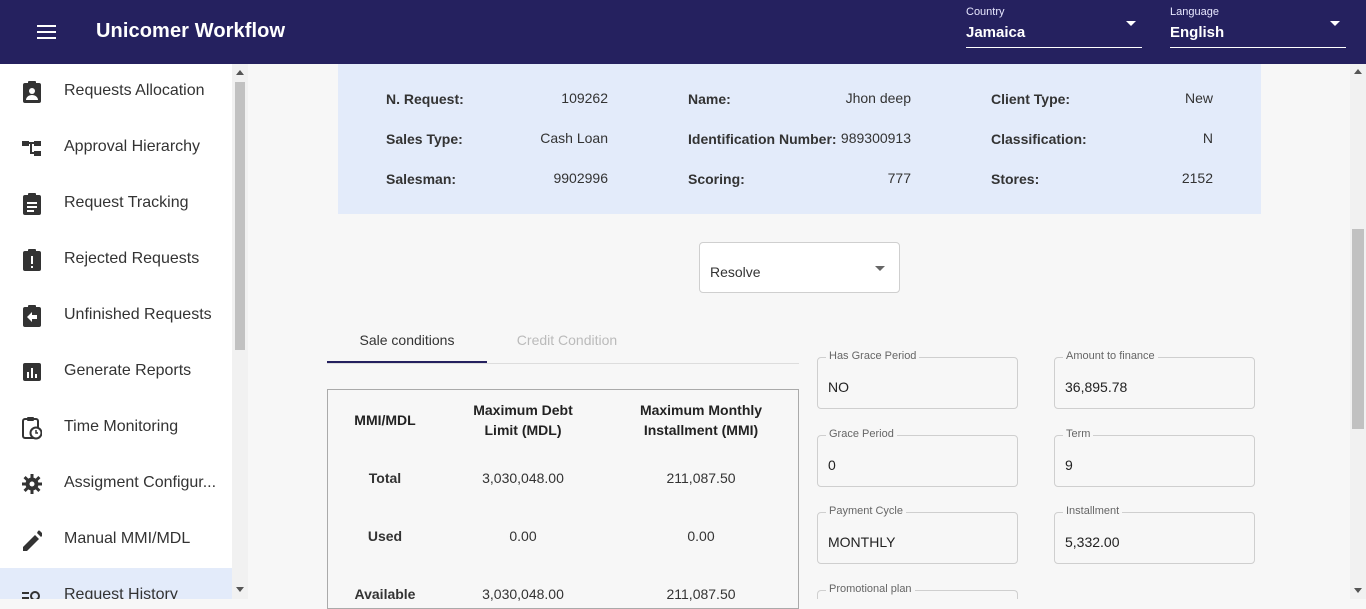  What do you see at coordinates (917, 457) in the screenshot?
I see `grace-period-field: Grace Period 0` at bounding box center [917, 457].